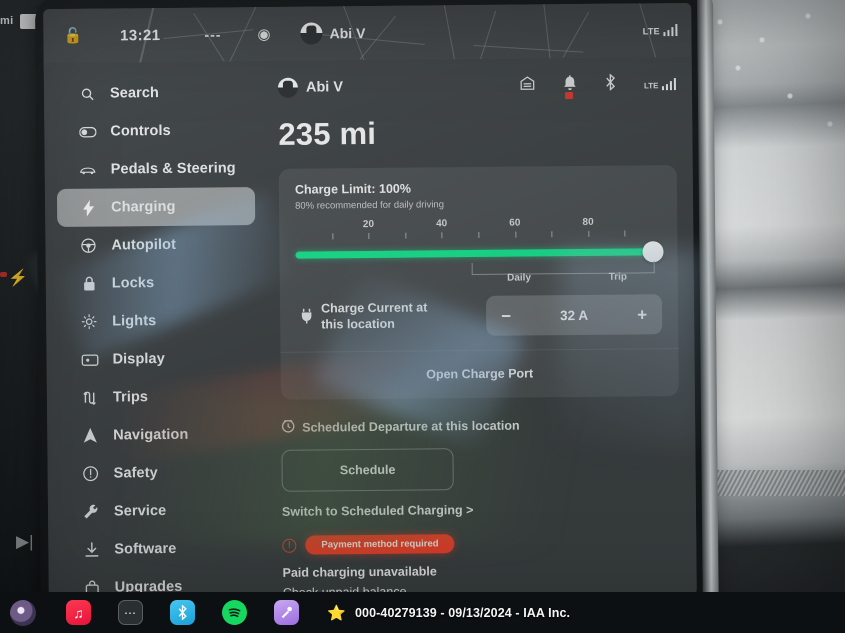 This screenshot has height=633, width=845. I want to click on slider-ticks, so click(478, 236).